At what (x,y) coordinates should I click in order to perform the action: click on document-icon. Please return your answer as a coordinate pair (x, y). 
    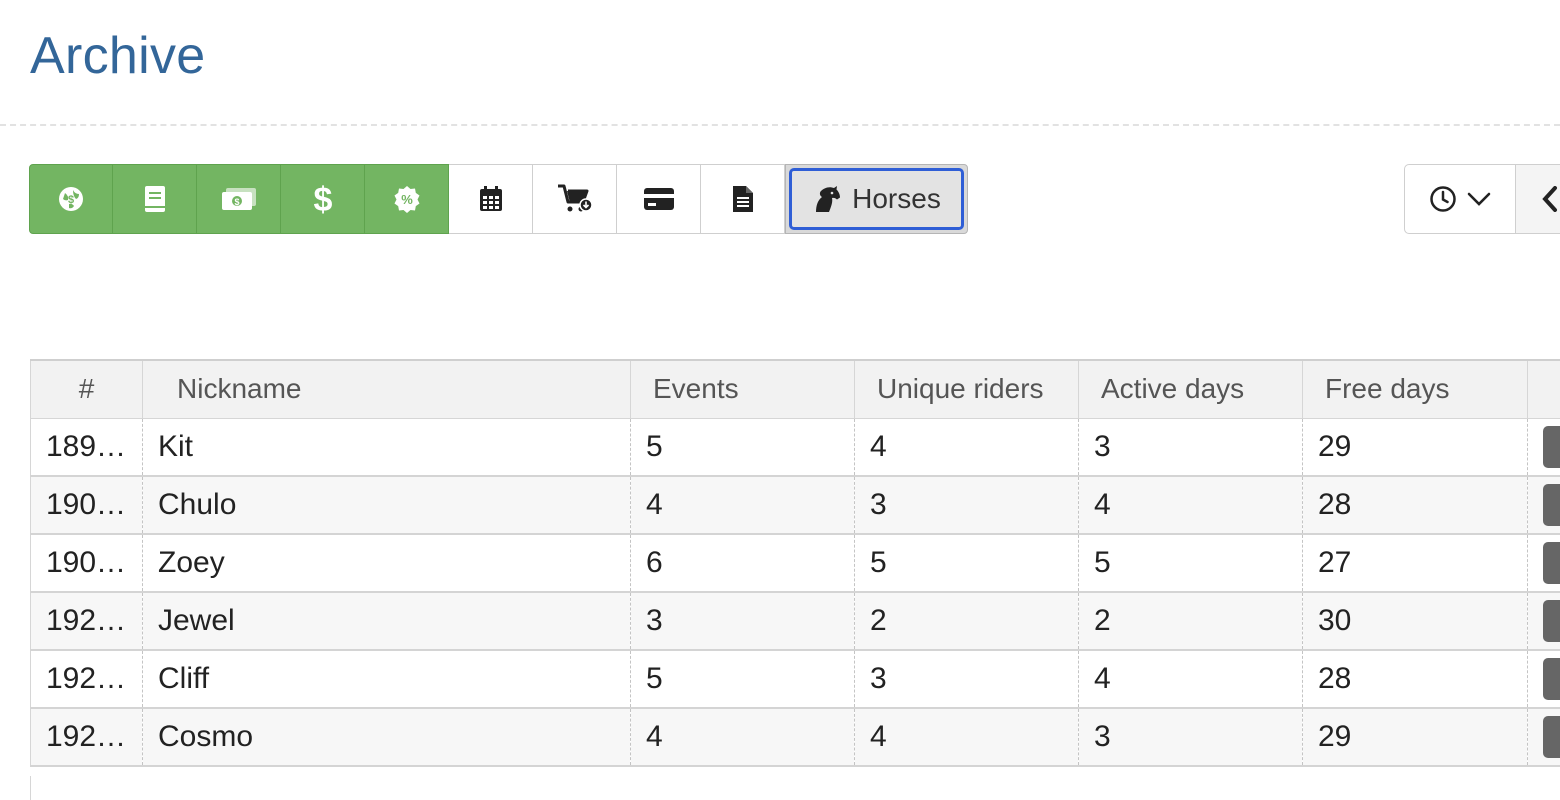
    Looking at the image, I should click on (742, 199).